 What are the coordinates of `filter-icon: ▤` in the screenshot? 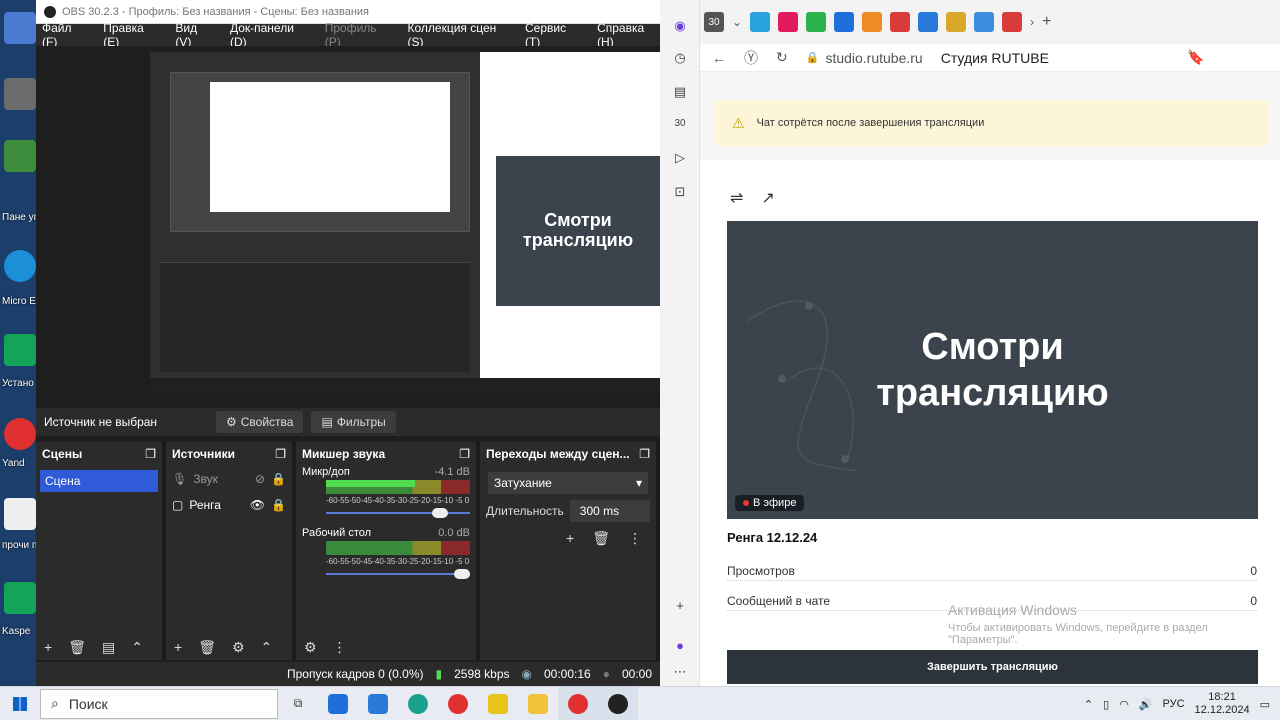 It's located at (108, 647).